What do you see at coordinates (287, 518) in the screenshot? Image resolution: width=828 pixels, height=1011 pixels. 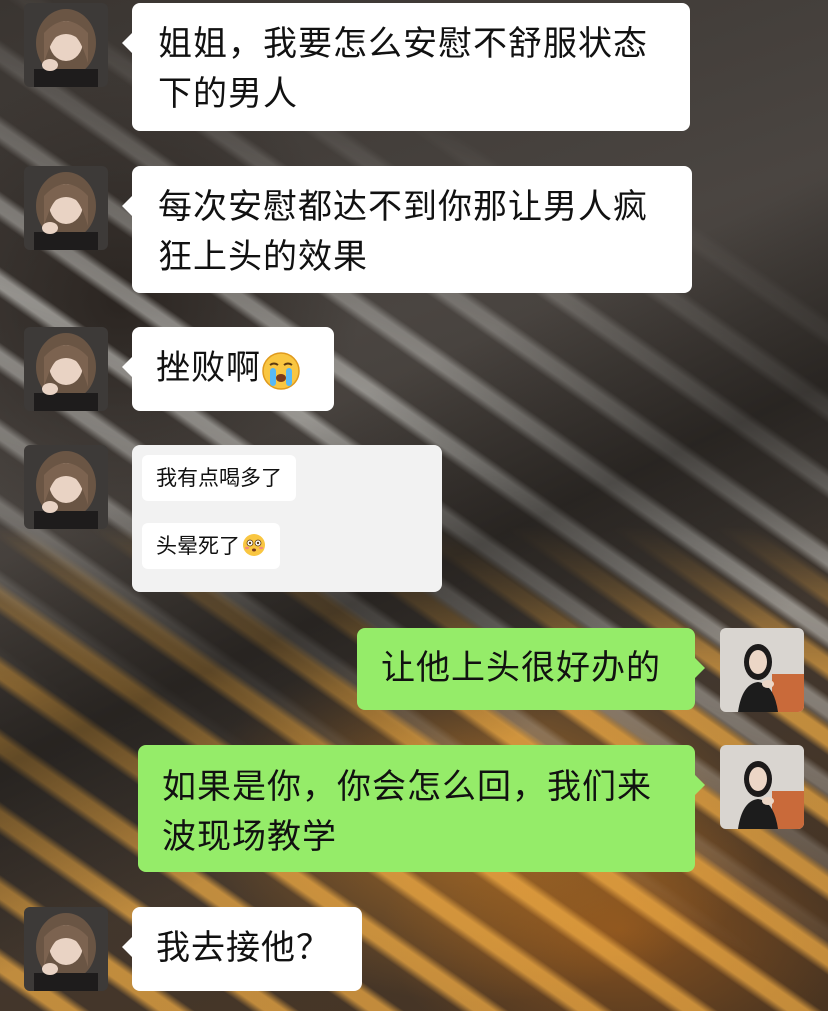 I see `quoted-messages-card: 我有点喝多了 头晕死了` at bounding box center [287, 518].